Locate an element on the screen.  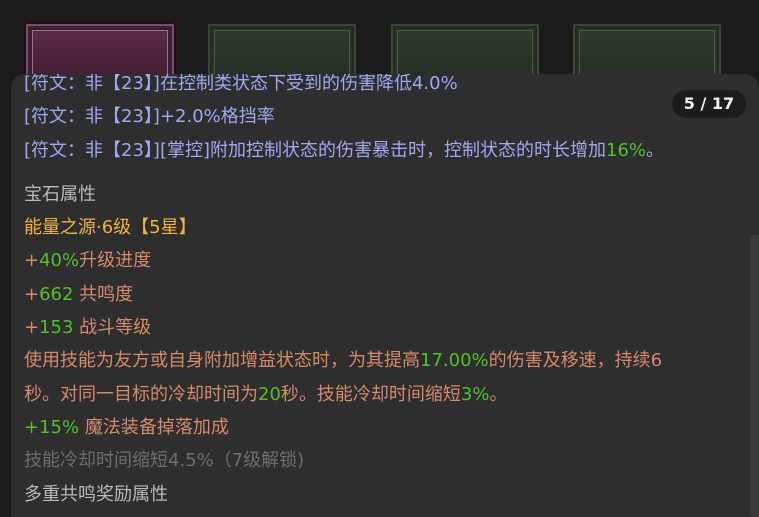
gem-bonus-line: +15% 魔法装备掉落加成 is located at coordinates (126, 427).